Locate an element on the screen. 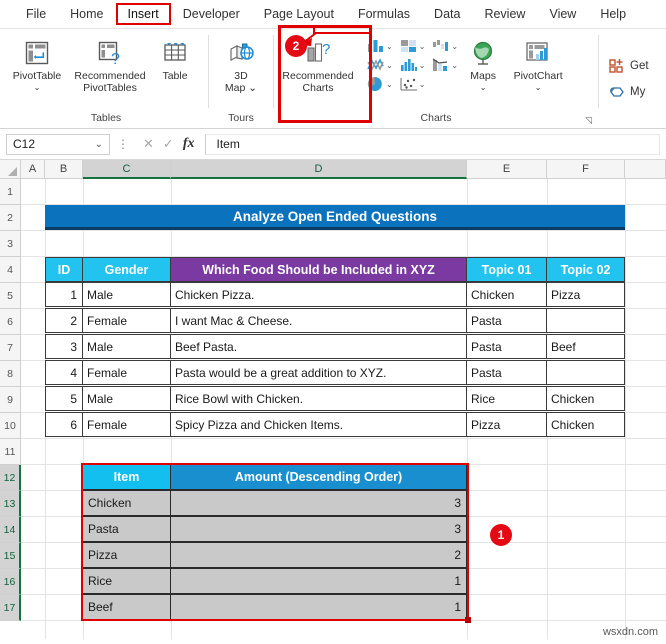 The height and width of the screenshot is (644, 666). list-item: Pasta is located at coordinates (126, 529).